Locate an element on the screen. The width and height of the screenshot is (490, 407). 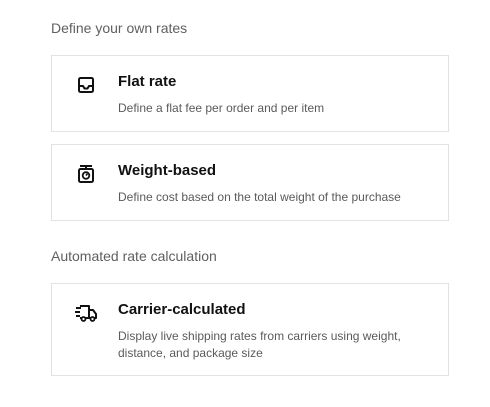
delivery-truck-icon is located at coordinates (86, 313).